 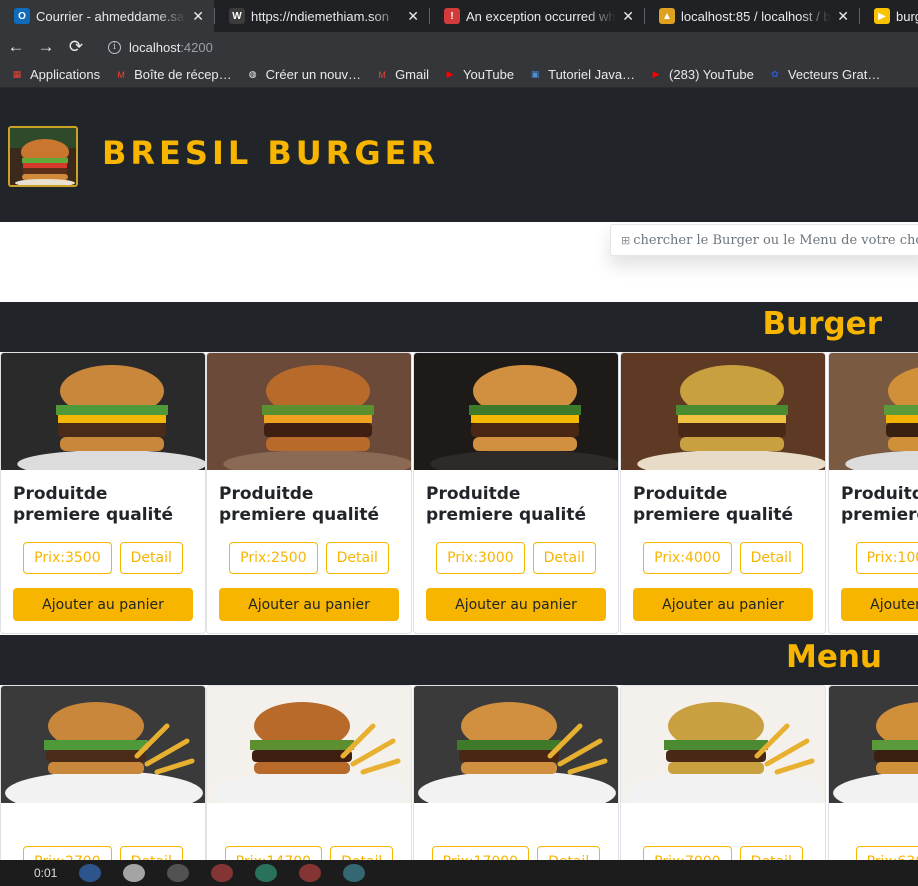 I want to click on browser-tab: ▲ localhost:85 / localhost / b ✕, so click(x=752, y=16).